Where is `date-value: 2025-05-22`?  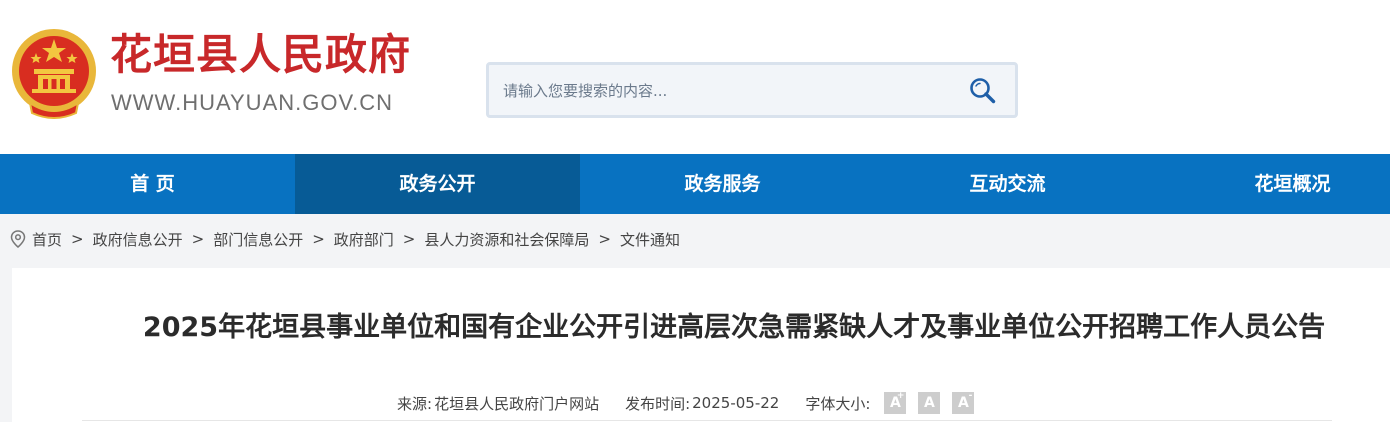 date-value: 2025-05-22 is located at coordinates (736, 403).